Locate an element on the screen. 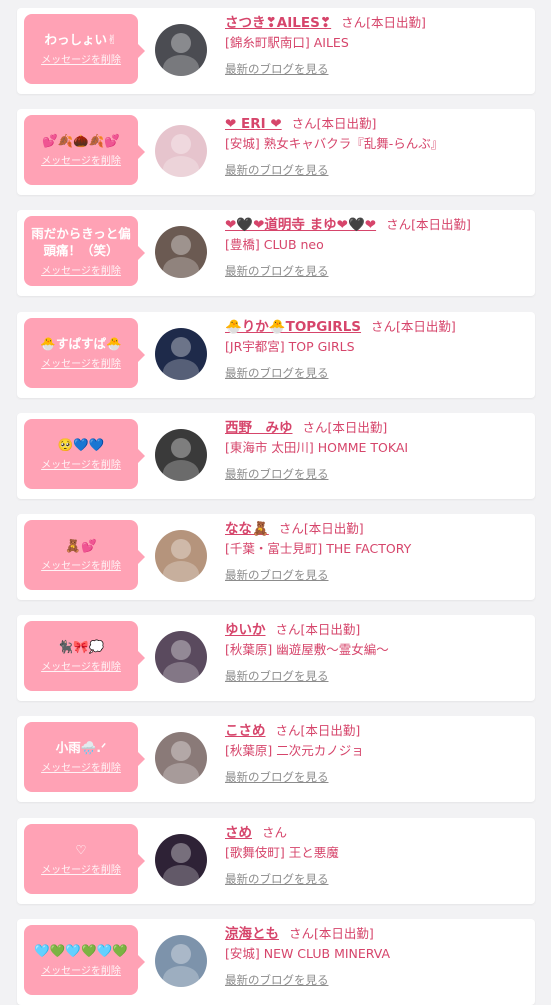  message-bubble: 🥺💙💙 メッセージを削除 is located at coordinates (84, 454).